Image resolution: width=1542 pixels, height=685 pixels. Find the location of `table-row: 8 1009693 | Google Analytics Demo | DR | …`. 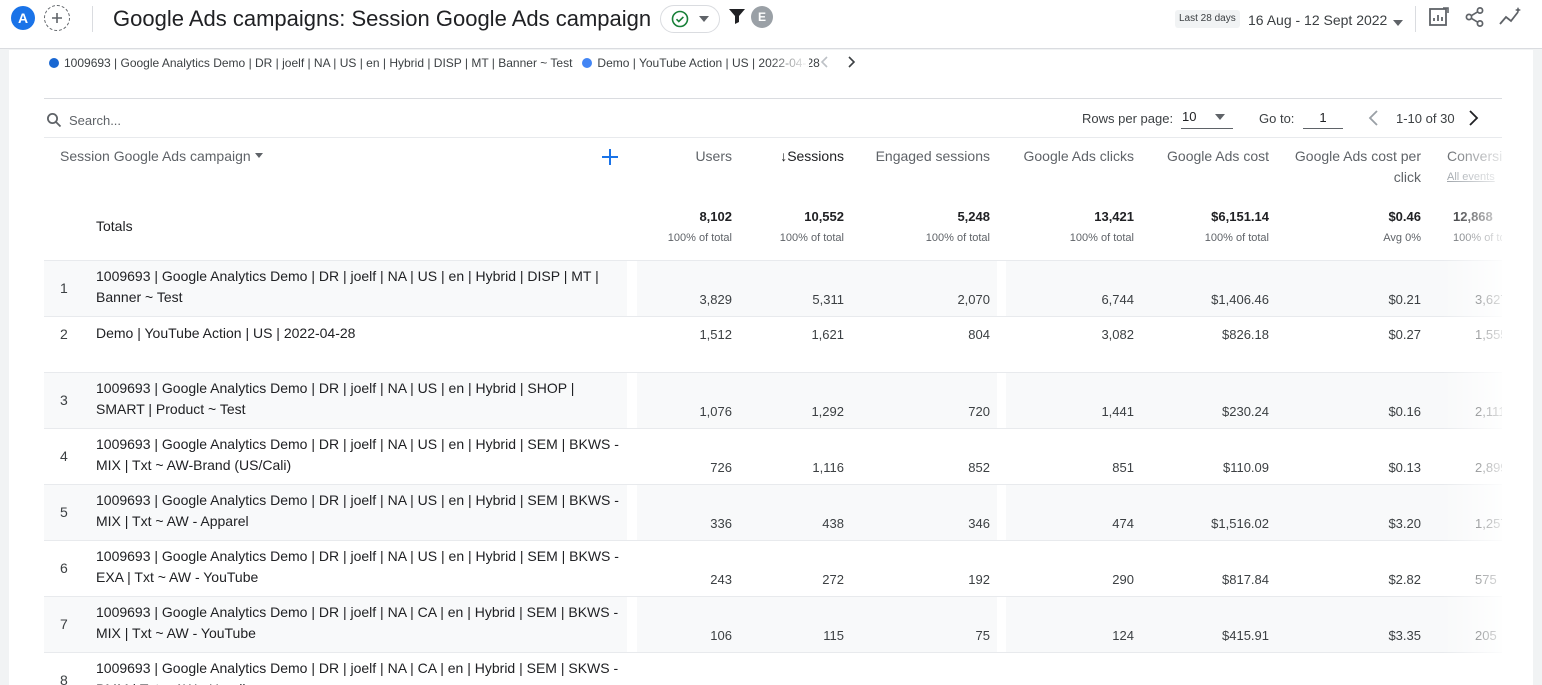

table-row: 8 1009693 | Google Analytics Demo | DR | … is located at coordinates (773, 668).